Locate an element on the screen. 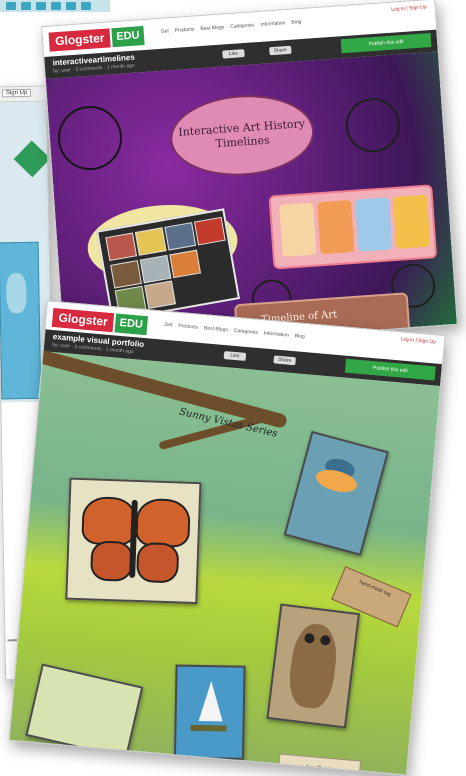 The image size is (466, 776). glogster-edu-logo: Glogster EDU is located at coordinates (96, 39).